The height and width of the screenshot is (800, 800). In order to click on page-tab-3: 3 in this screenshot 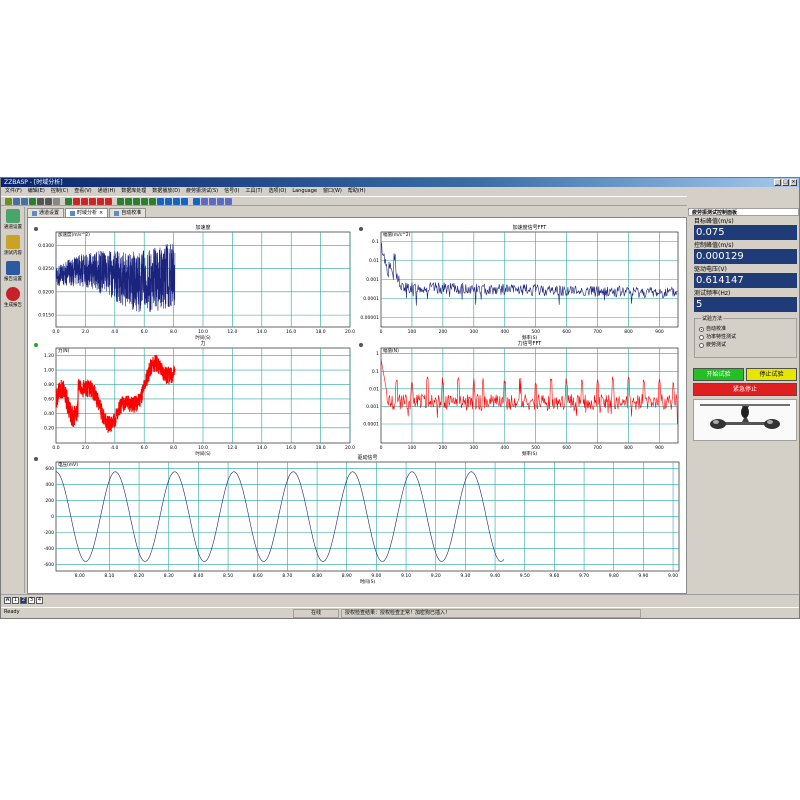, I will do `click(31, 600)`.